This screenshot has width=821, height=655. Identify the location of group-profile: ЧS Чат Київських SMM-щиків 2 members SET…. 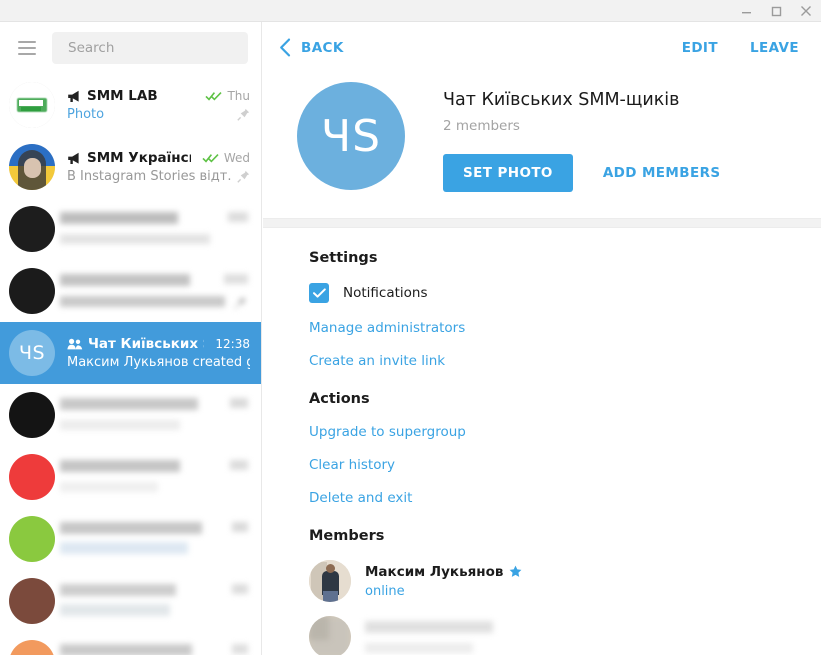
(542, 146).